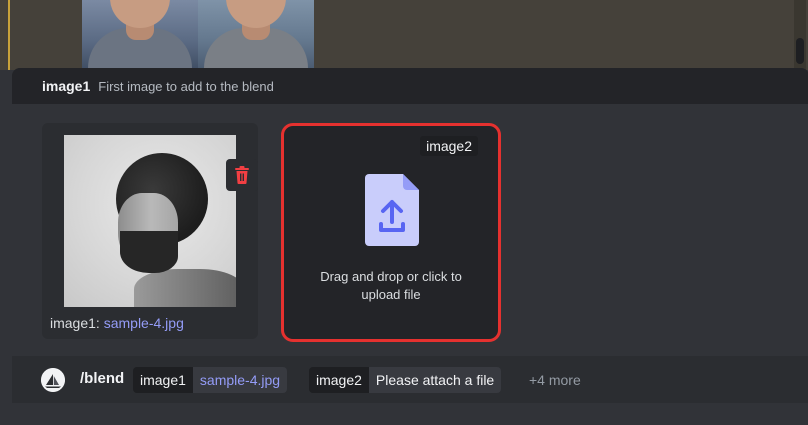  Describe the element at coordinates (240, 380) in the screenshot. I see `option-chip-value: sample-4.jpg` at that location.